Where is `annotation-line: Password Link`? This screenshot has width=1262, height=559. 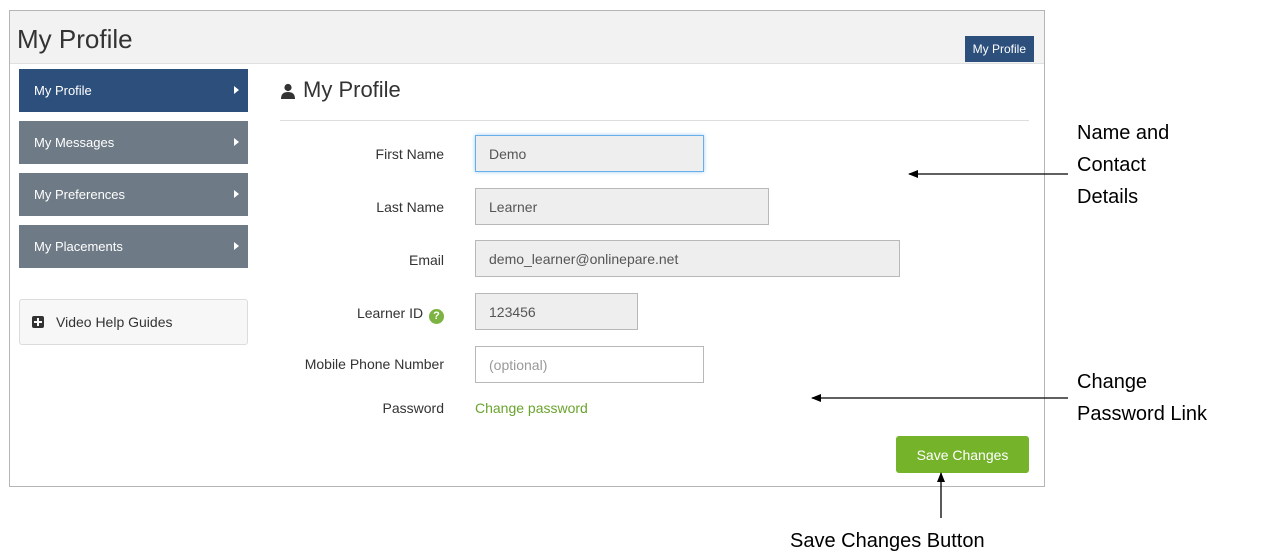 annotation-line: Password Link is located at coordinates (1142, 414).